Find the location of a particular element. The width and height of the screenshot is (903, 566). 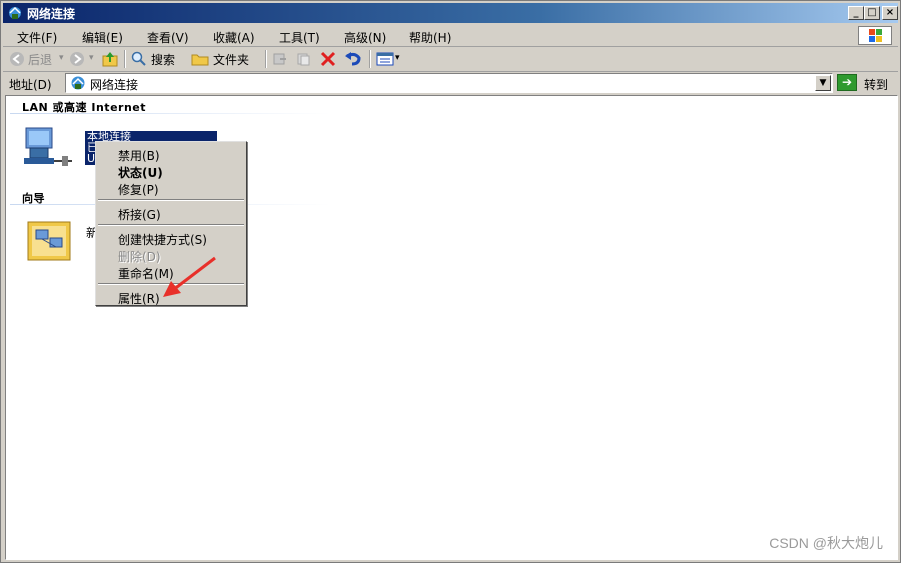

menu-advanced: 高级(N) is located at coordinates (365, 37).